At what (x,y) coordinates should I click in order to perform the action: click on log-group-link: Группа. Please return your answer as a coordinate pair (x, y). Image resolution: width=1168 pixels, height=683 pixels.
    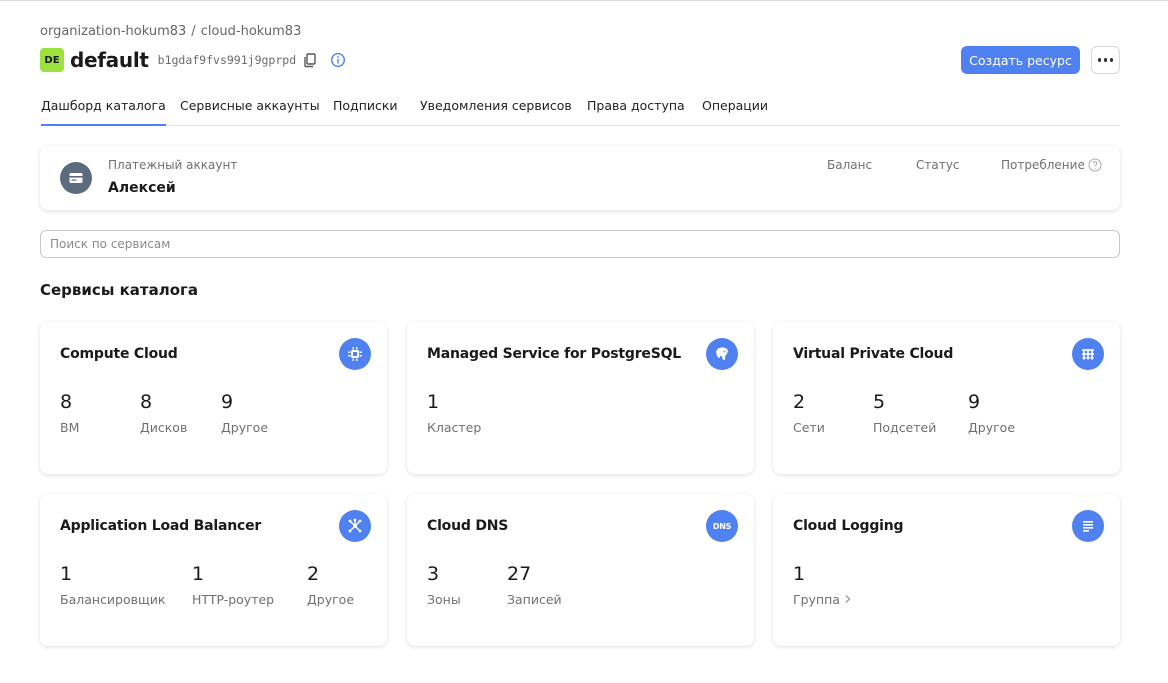
    Looking at the image, I should click on (822, 599).